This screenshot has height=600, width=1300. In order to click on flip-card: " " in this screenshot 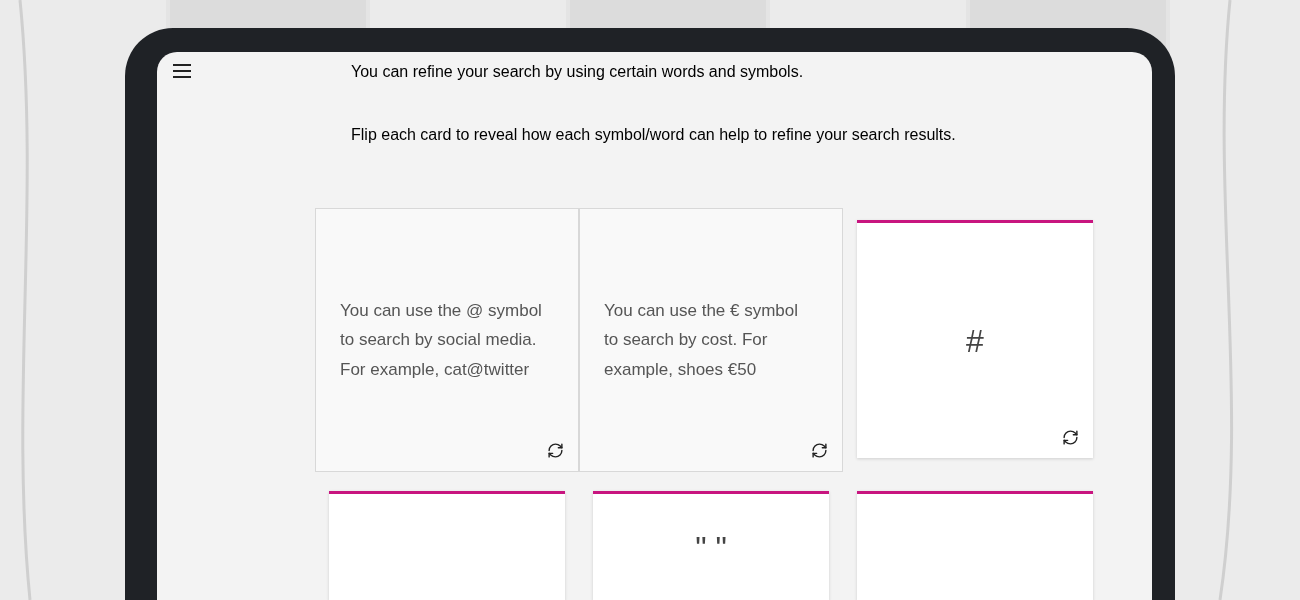, I will do `click(711, 545)`.